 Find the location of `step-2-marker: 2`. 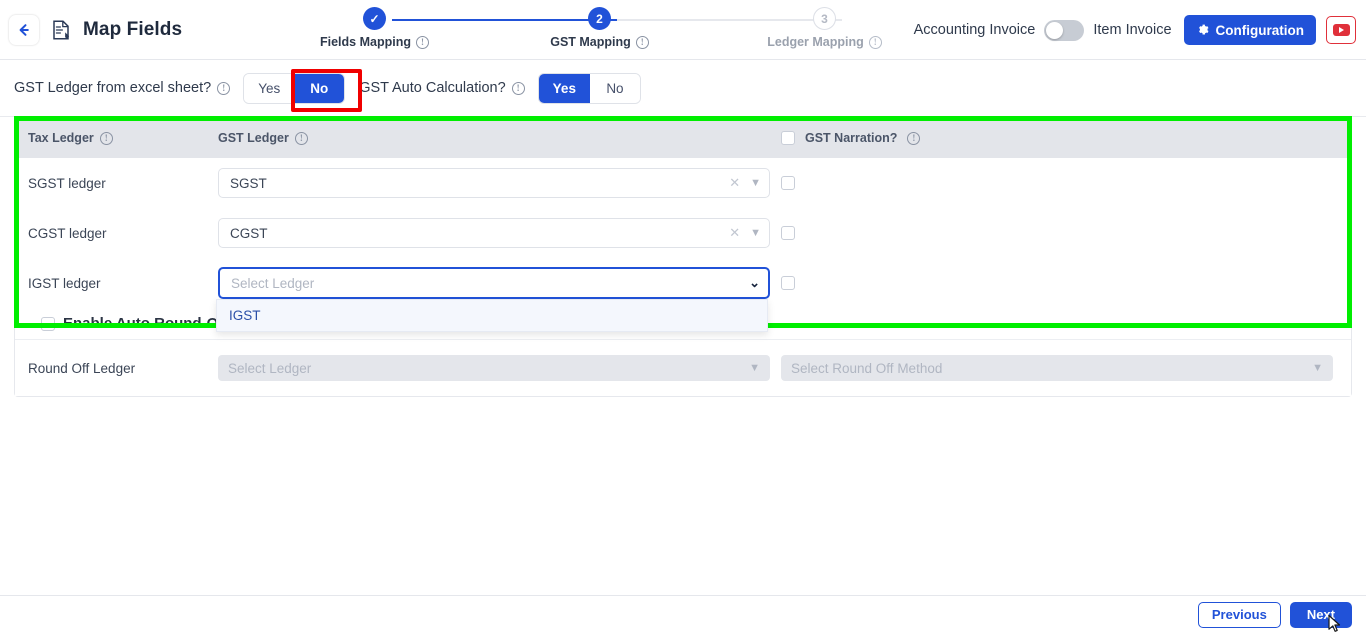

step-2-marker: 2 is located at coordinates (599, 18).